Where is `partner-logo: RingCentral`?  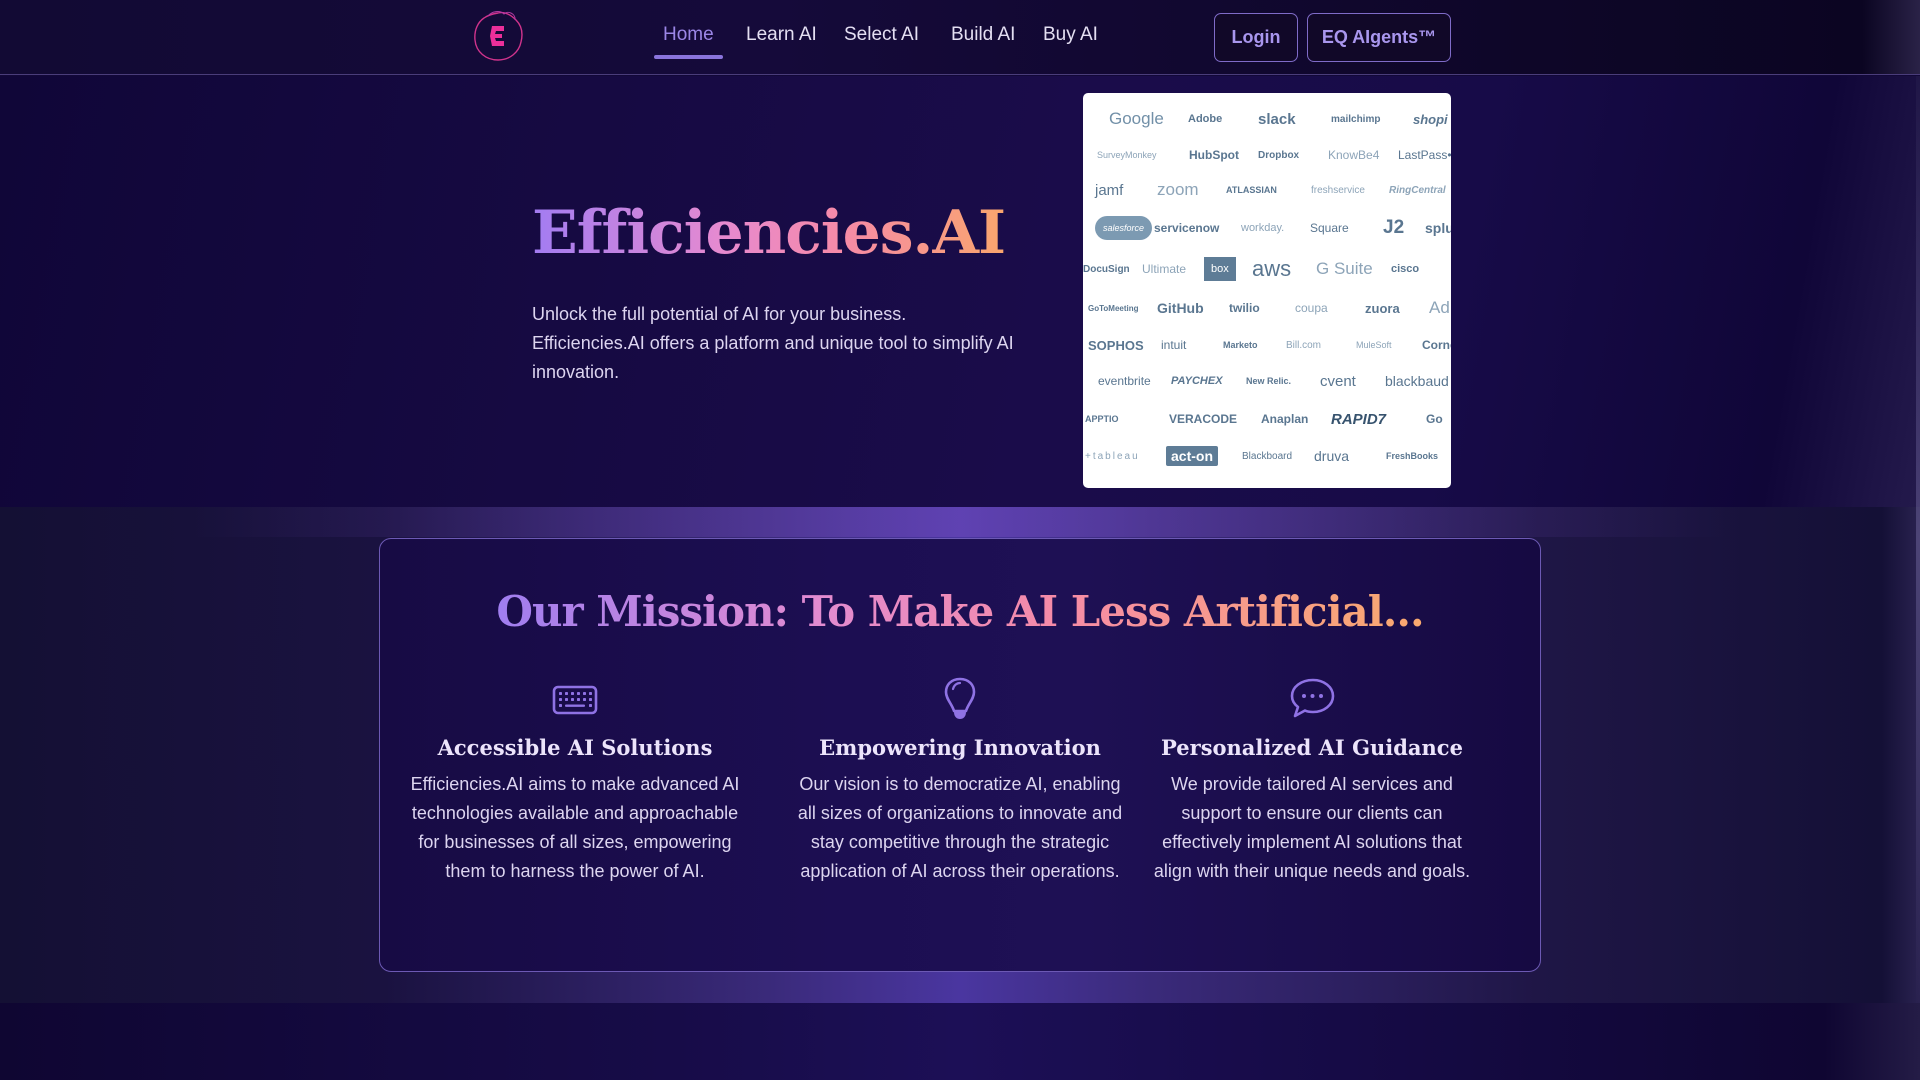 partner-logo: RingCentral is located at coordinates (1417, 190).